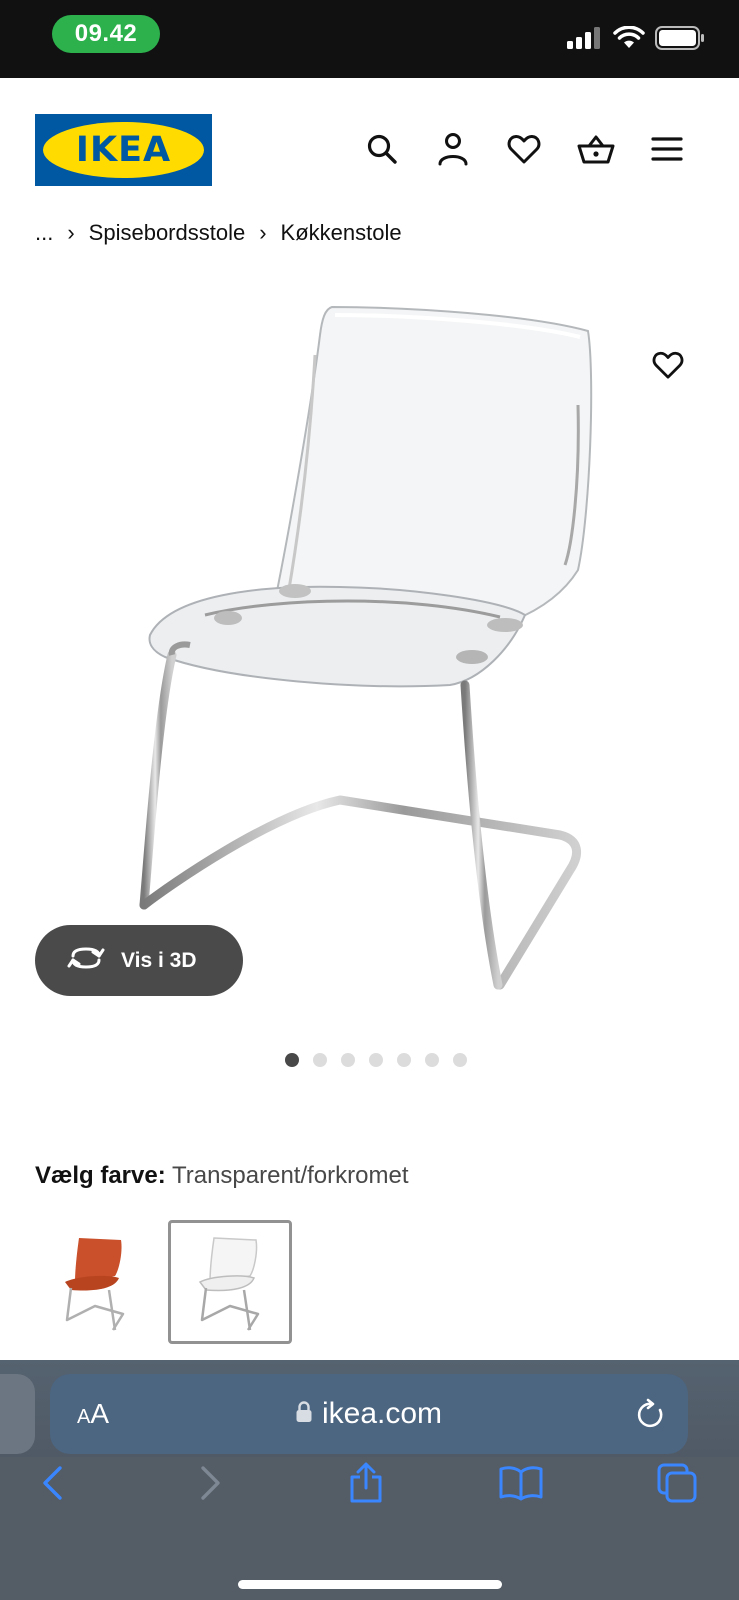  What do you see at coordinates (106, 34) in the screenshot?
I see `status-time: 09.42` at bounding box center [106, 34].